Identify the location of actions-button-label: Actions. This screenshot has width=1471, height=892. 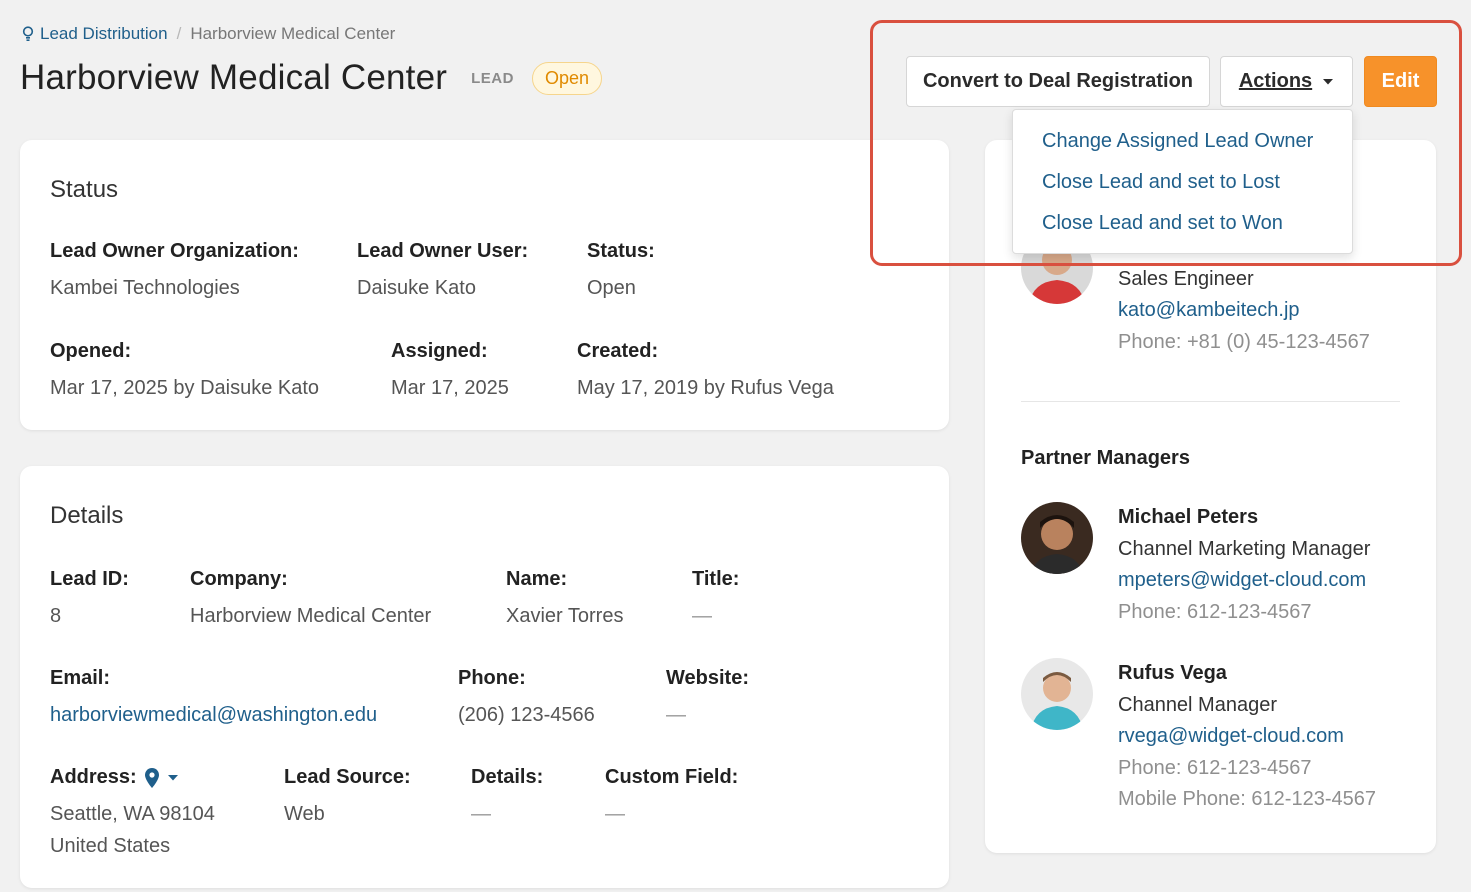
(1275, 81).